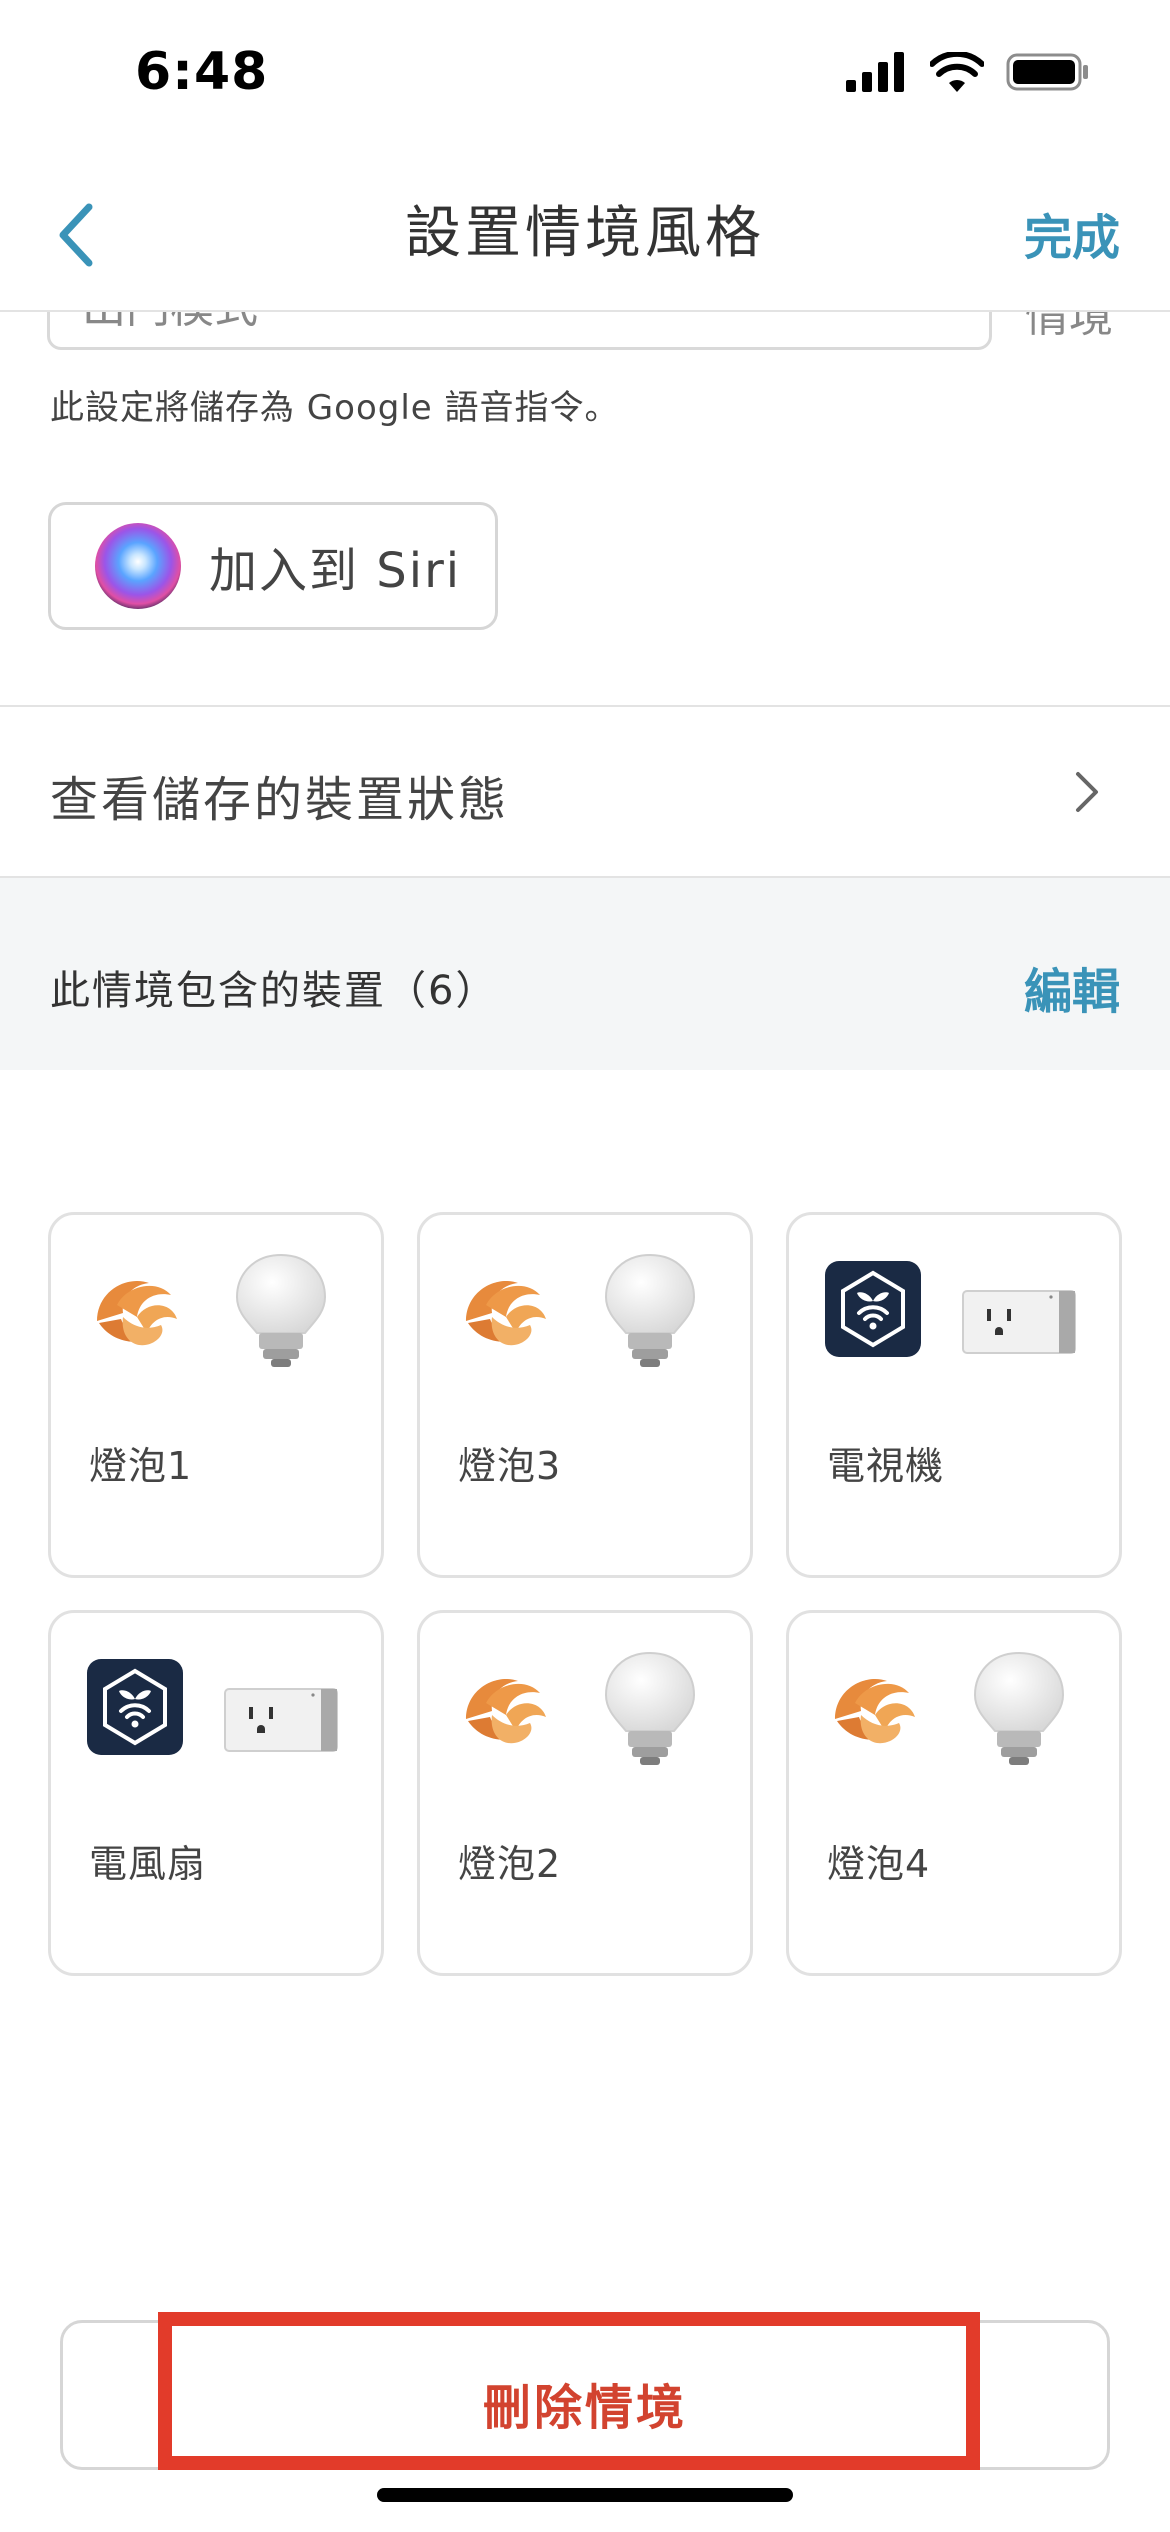 This screenshot has width=1170, height=2532. Describe the element at coordinates (585, 1793) in the screenshot. I see `device-card: 燈泡2` at that location.